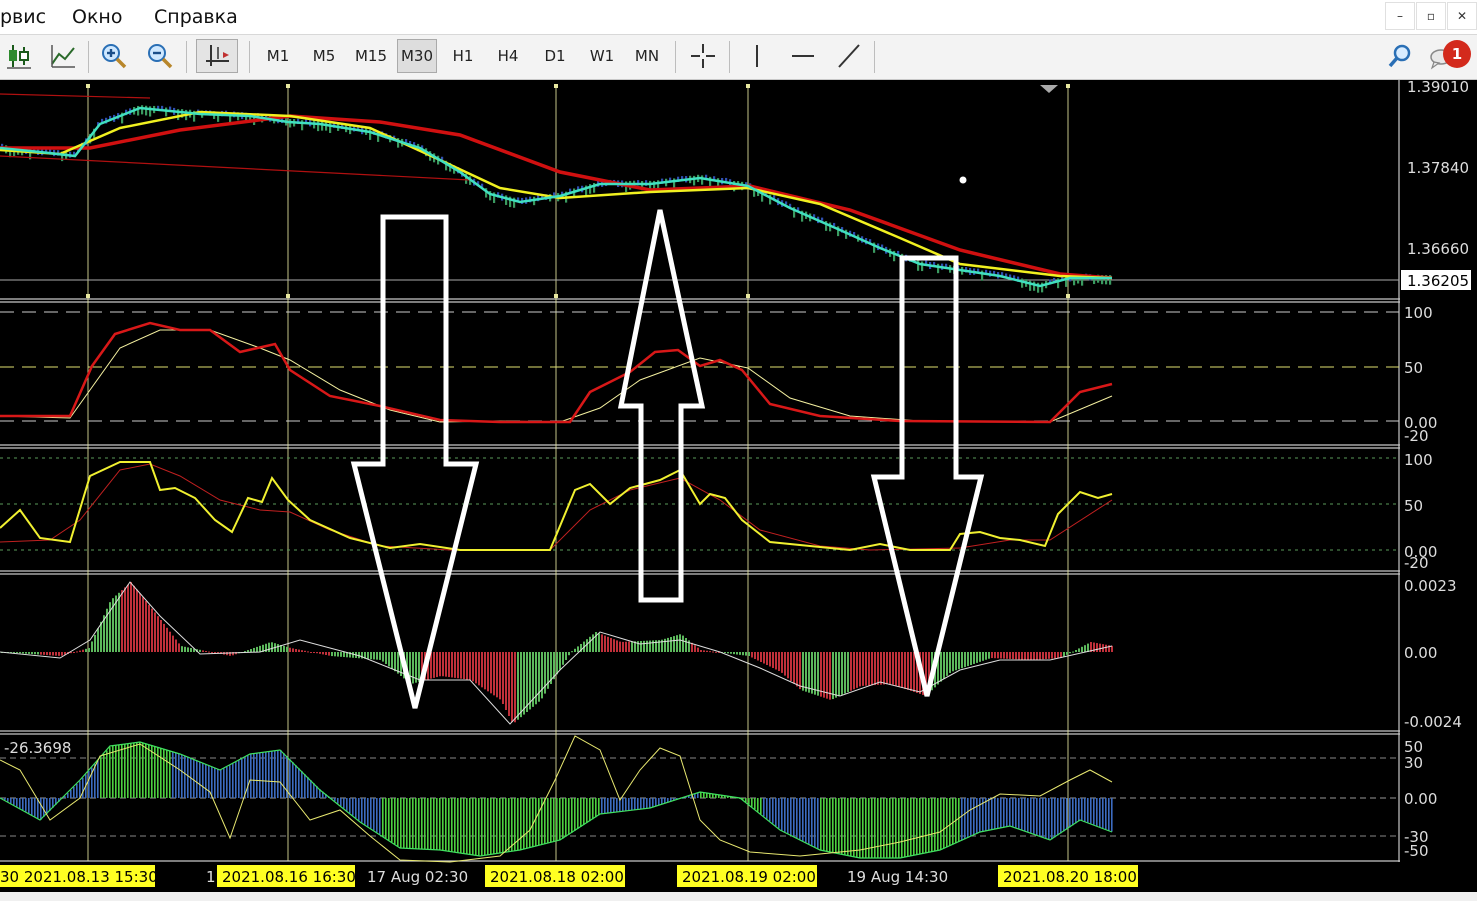  I want to click on channel-line-red, so click(75, 96).